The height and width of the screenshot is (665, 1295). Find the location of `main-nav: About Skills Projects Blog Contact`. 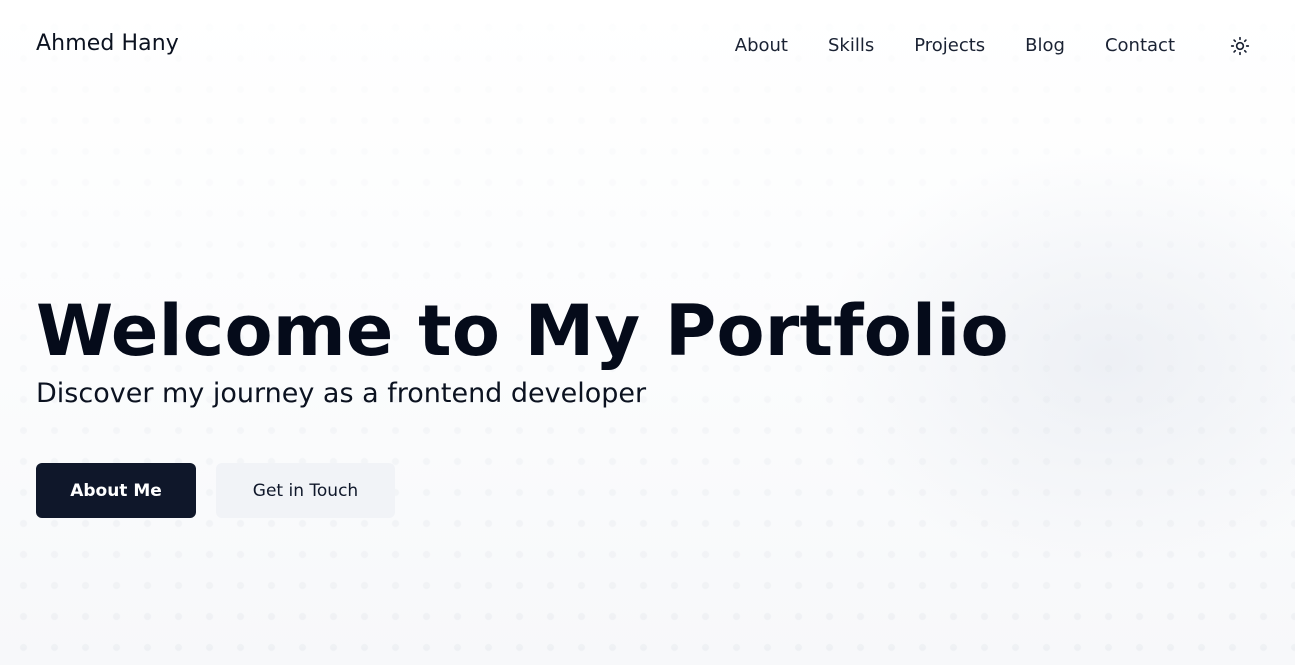

main-nav: About Skills Projects Blog Contact is located at coordinates (955, 45).